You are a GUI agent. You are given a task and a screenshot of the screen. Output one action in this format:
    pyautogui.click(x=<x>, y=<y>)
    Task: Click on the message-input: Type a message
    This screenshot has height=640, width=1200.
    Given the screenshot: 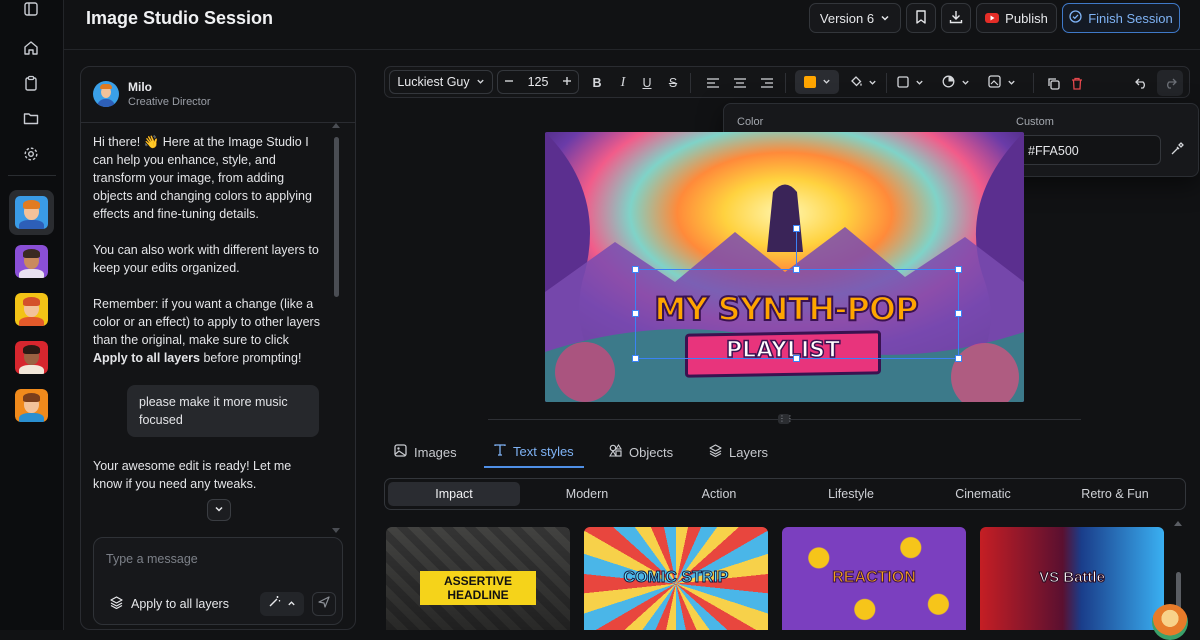 What is the action you would take?
    pyautogui.click(x=152, y=559)
    